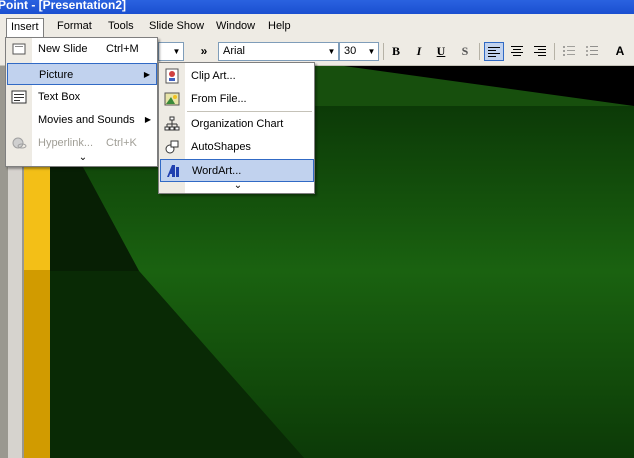 This screenshot has width=634, height=458. What do you see at coordinates (171, 51) in the screenshot?
I see `toolbar-combo-partial: ▼` at bounding box center [171, 51].